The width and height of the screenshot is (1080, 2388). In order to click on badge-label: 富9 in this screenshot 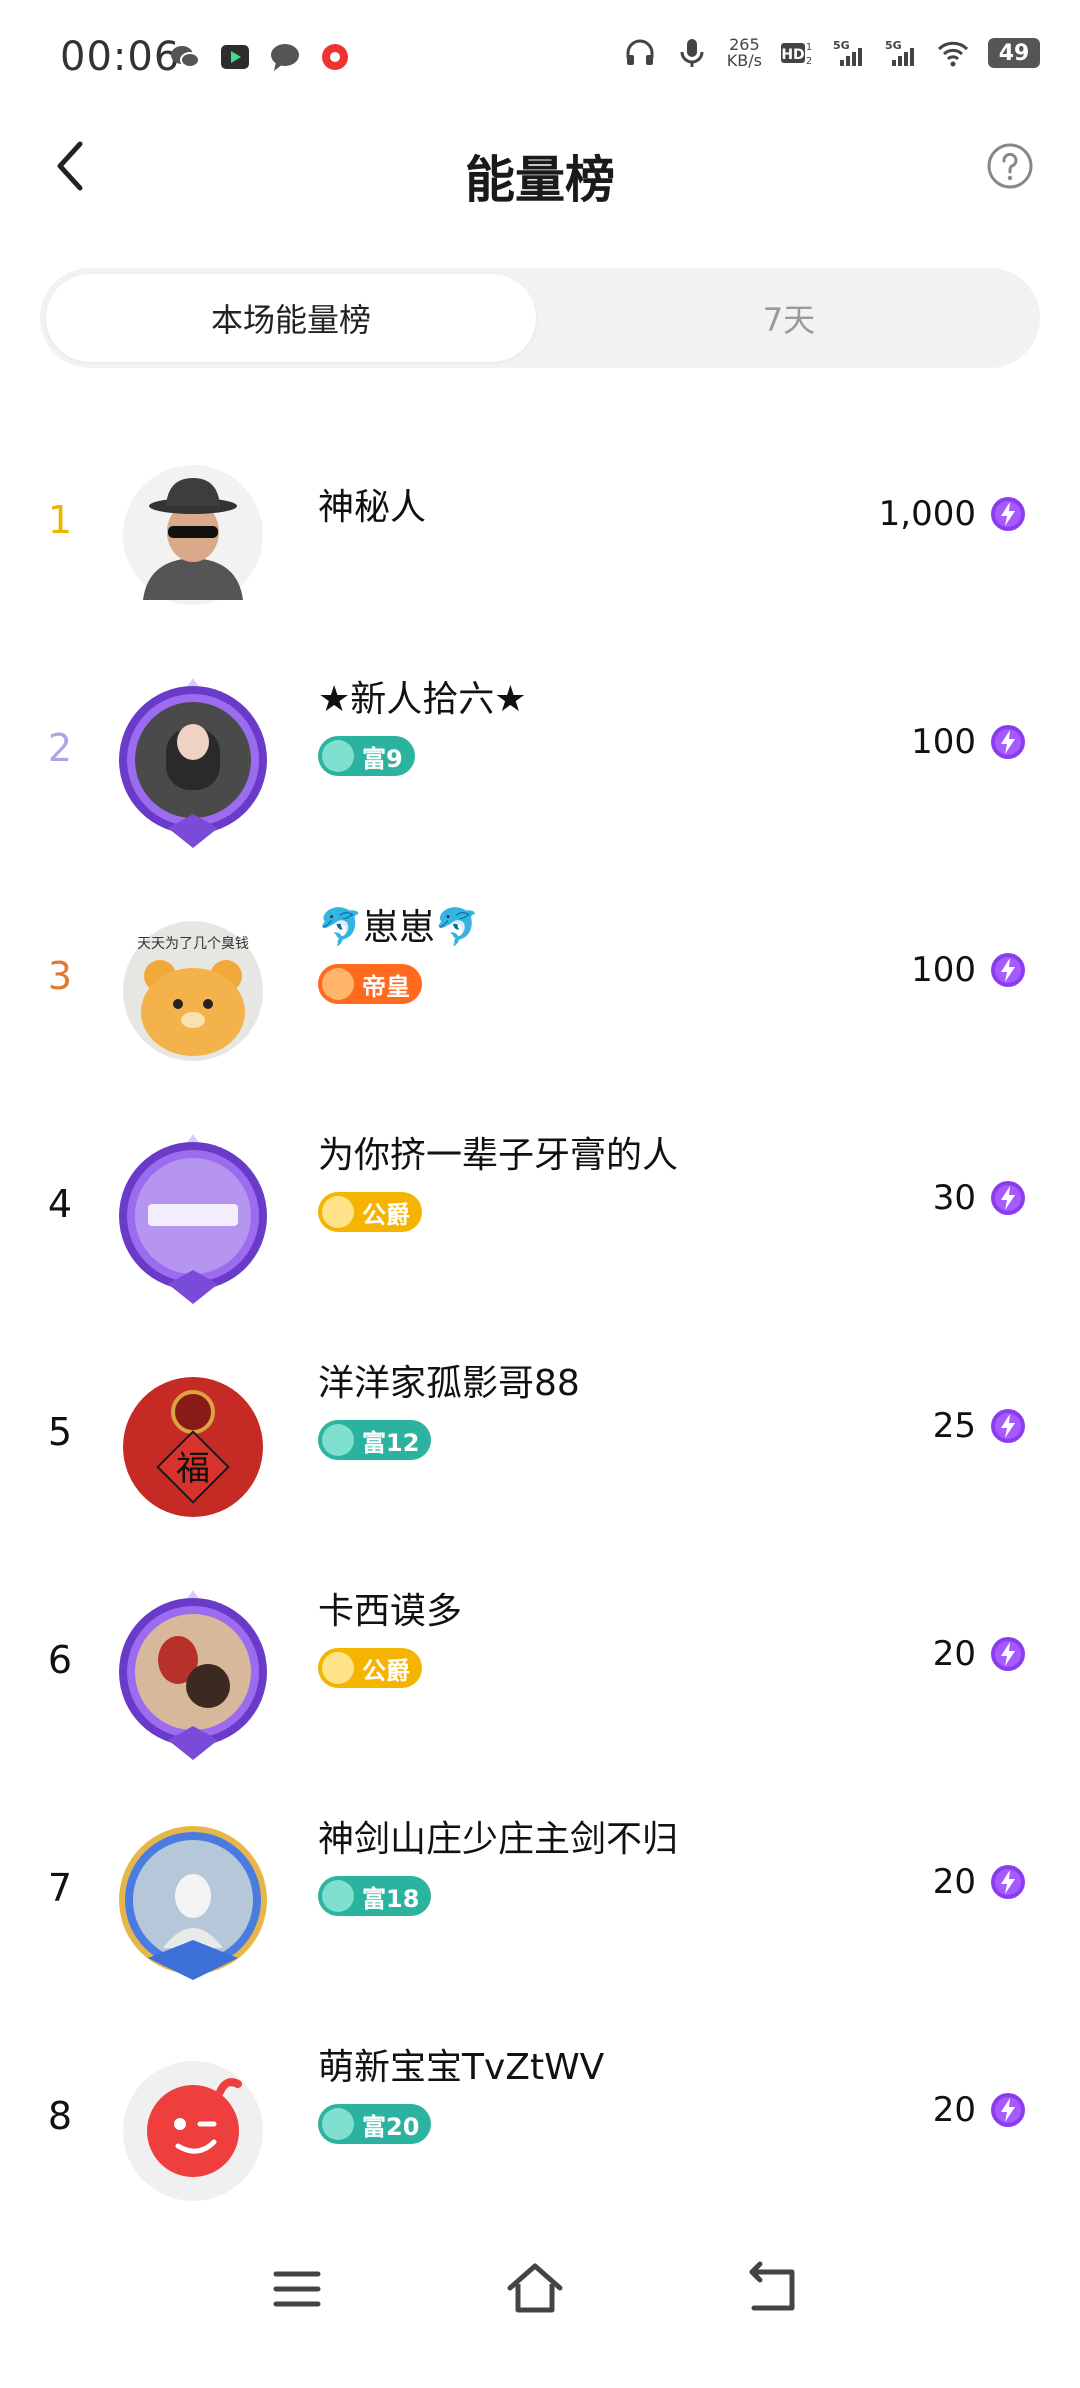, I will do `click(382, 758)`.